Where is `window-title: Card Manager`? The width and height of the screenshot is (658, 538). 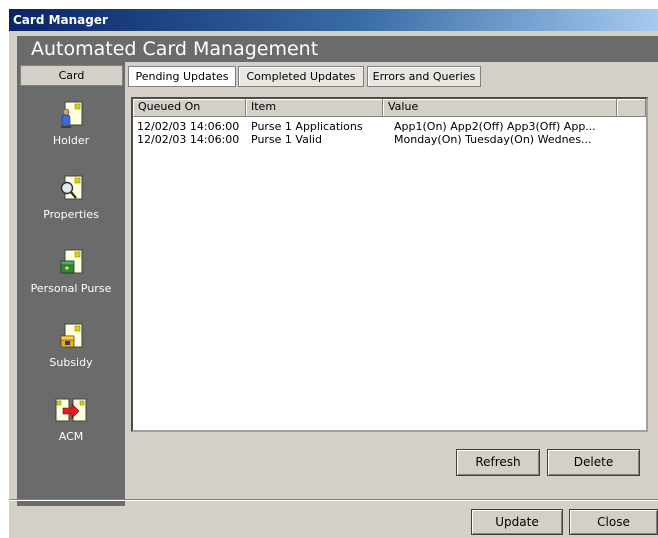 window-title: Card Manager is located at coordinates (60, 20).